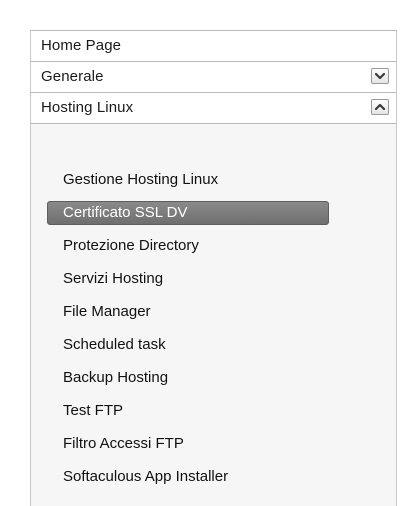  I want to click on submenu-item-label: File Manager, so click(107, 311).